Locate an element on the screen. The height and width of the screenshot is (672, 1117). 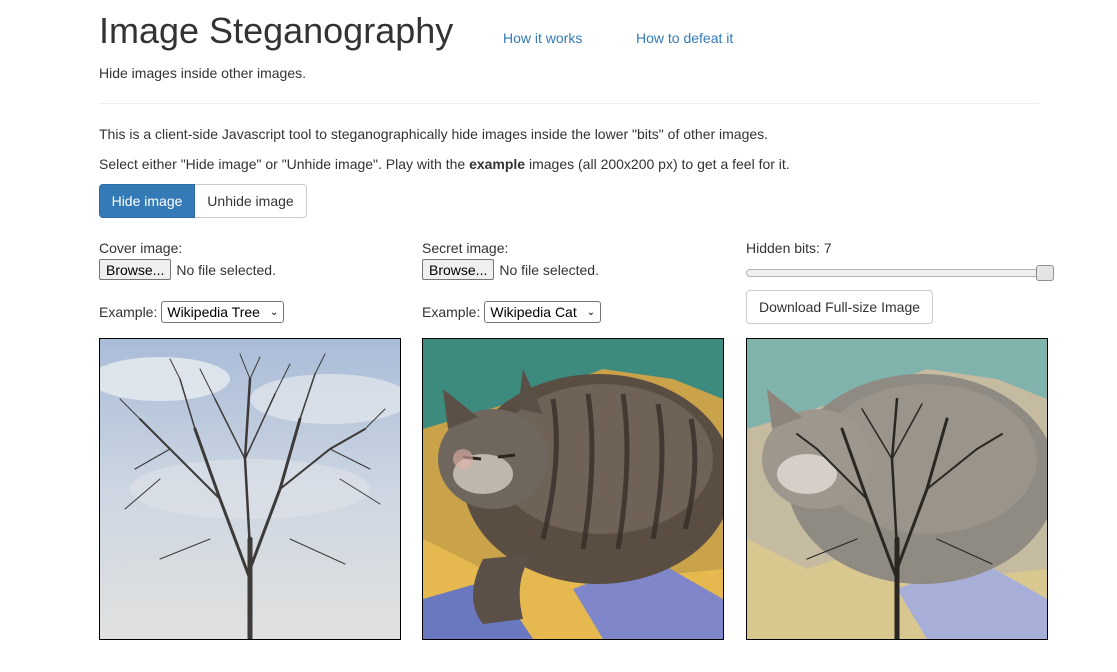
mode-toggle: Hide image Unhide image is located at coordinates (203, 201).